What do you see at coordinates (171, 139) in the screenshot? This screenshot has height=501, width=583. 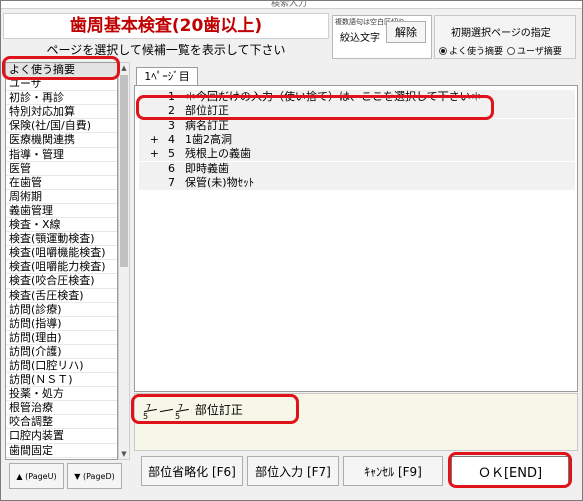 I see `row-number: 4` at bounding box center [171, 139].